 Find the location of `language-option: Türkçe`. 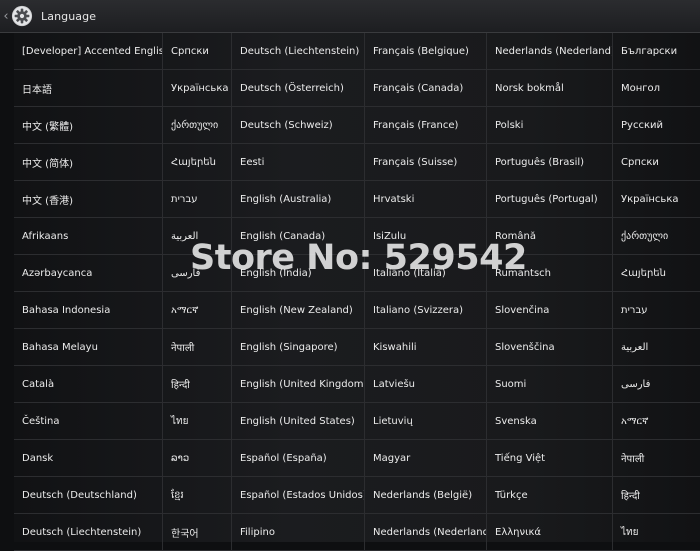

language-option: Türkçe is located at coordinates (550, 495).